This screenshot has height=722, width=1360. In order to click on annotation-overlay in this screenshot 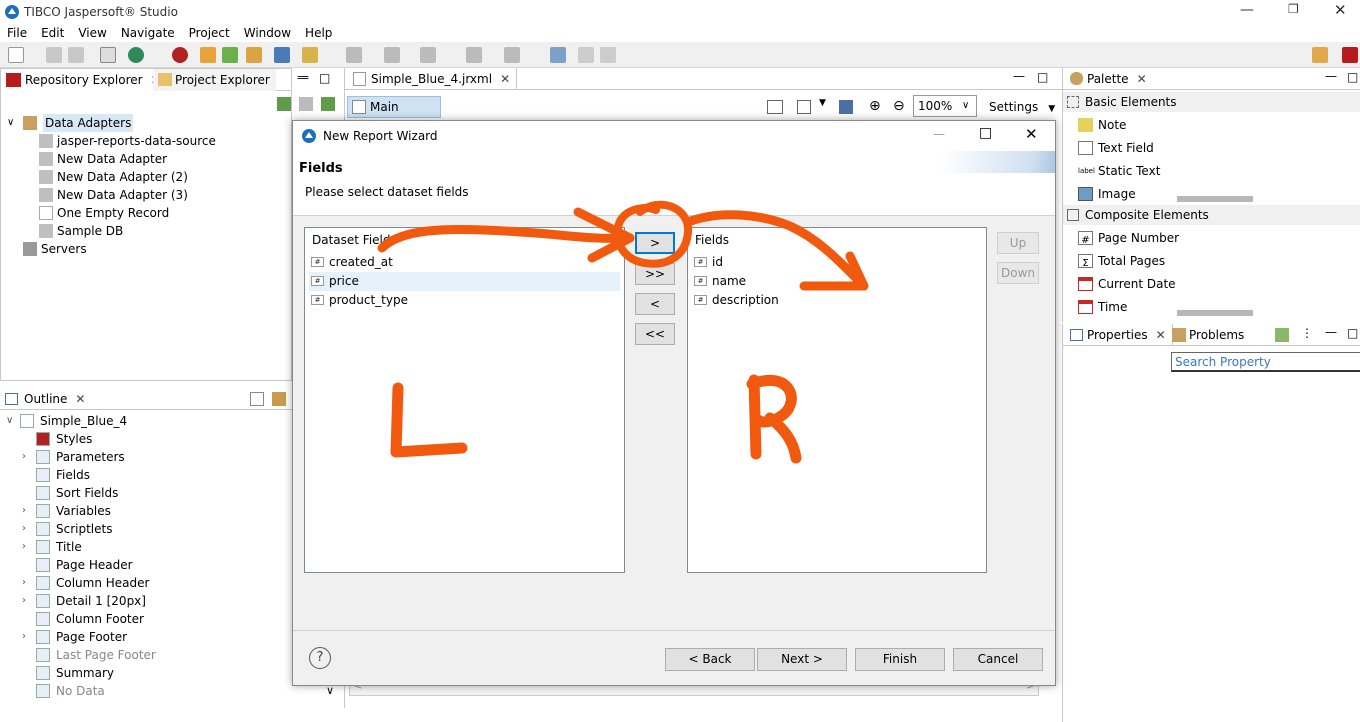, I will do `click(623, 332)`.